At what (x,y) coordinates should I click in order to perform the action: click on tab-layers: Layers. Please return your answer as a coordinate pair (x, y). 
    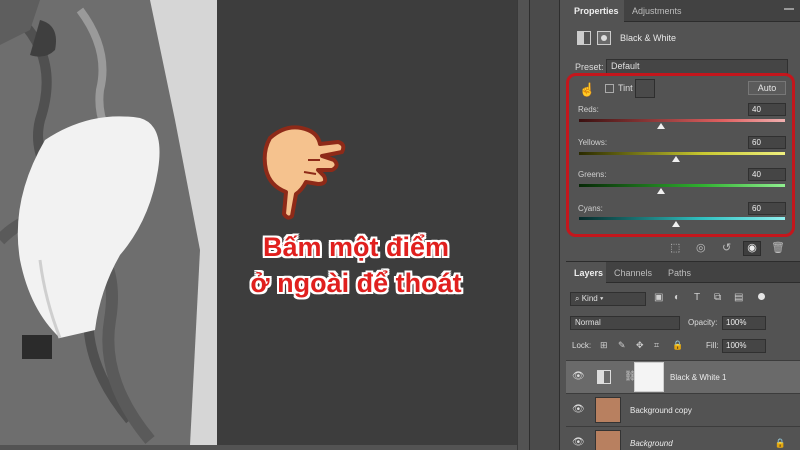
    Looking at the image, I should click on (586, 273).